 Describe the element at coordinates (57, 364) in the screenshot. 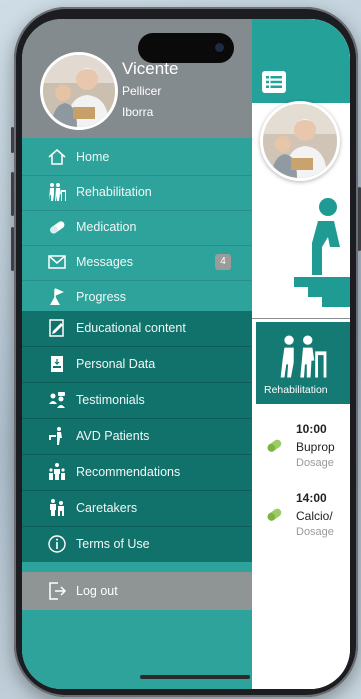

I see `personal-data-icon` at that location.